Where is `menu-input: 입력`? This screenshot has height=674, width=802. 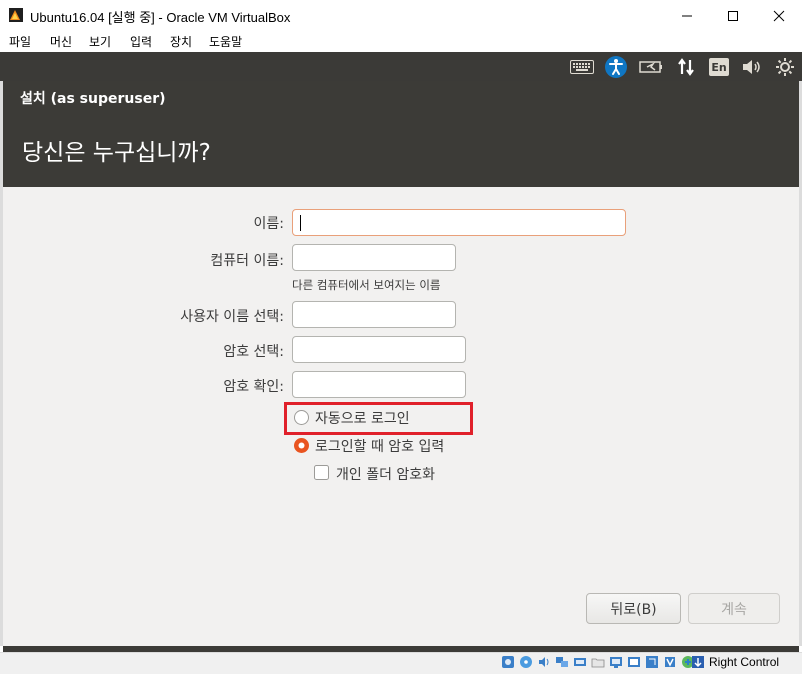
menu-input: 입력 is located at coordinates (141, 41).